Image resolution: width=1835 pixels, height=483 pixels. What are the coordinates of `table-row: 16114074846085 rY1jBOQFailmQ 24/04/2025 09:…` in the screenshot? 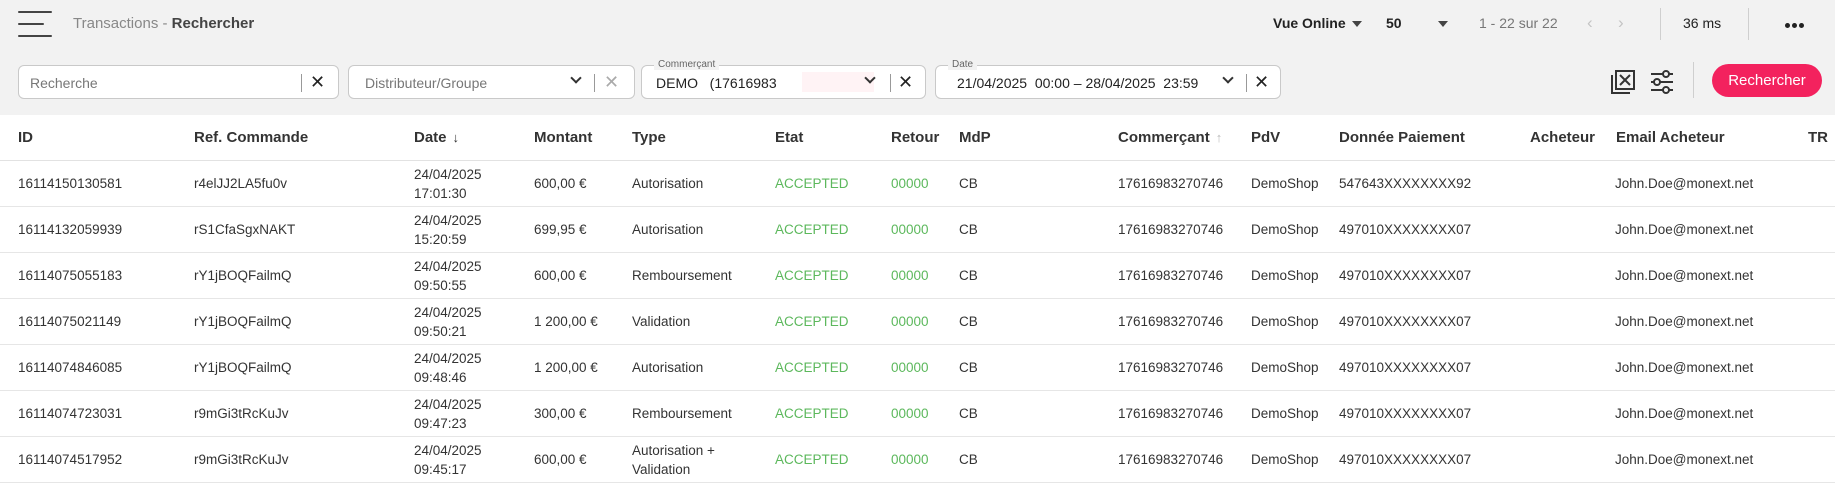 It's located at (917, 368).